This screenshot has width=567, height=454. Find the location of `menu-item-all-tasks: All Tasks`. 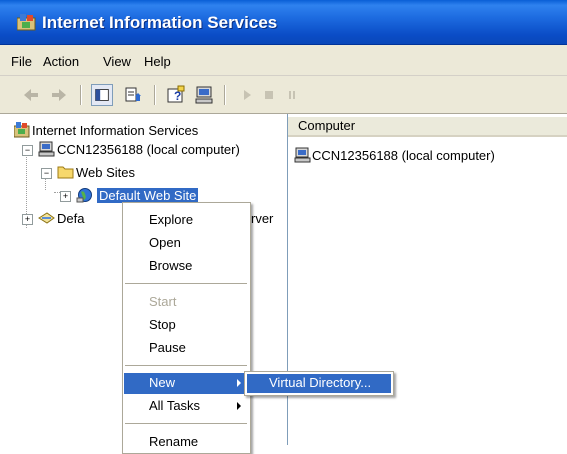

menu-item-all-tasks: All Tasks is located at coordinates (186, 406).